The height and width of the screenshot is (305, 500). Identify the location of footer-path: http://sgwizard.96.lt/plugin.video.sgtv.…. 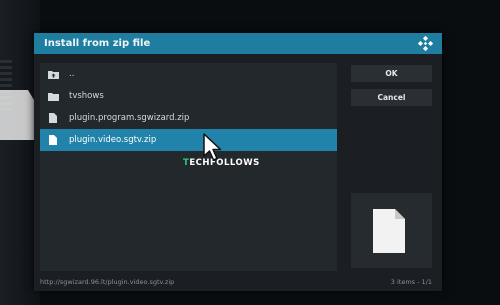
(107, 282).